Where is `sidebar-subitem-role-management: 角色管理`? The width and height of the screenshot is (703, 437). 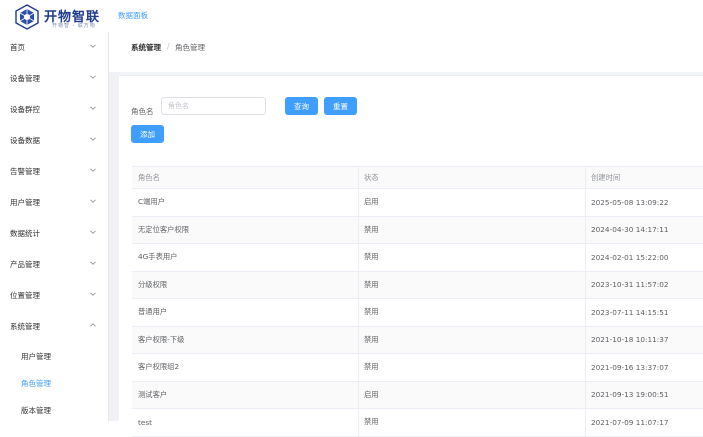 sidebar-subitem-role-management: 角色管理 is located at coordinates (54, 383).